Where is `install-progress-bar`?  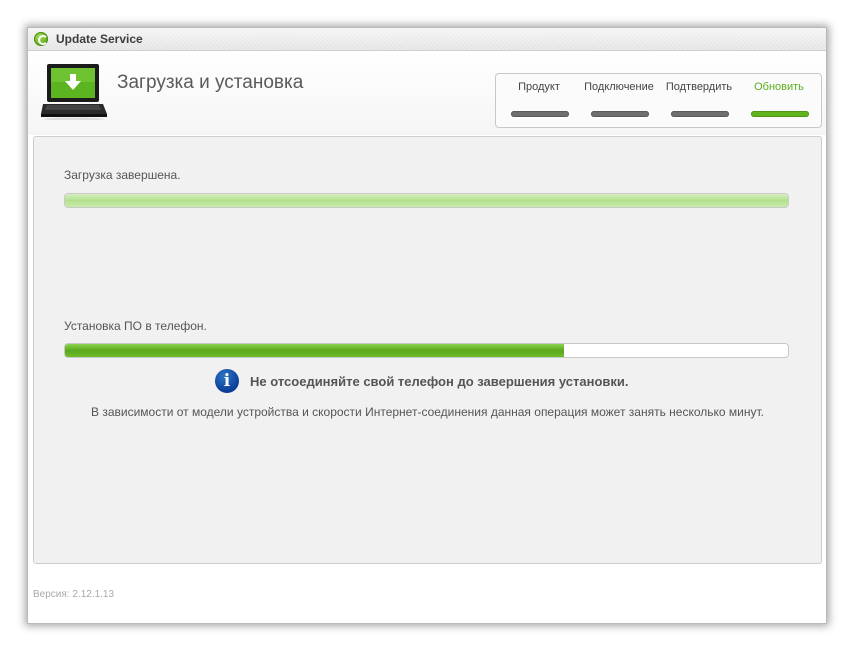
install-progress-bar is located at coordinates (426, 350).